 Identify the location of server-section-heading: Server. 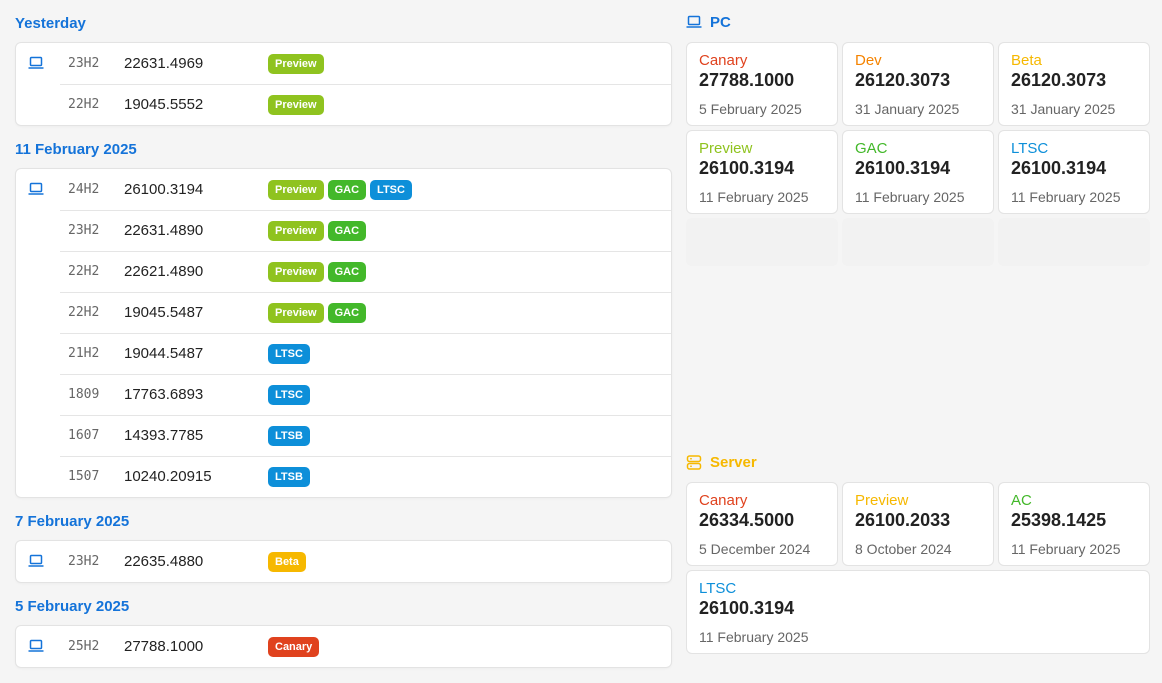
(721, 462).